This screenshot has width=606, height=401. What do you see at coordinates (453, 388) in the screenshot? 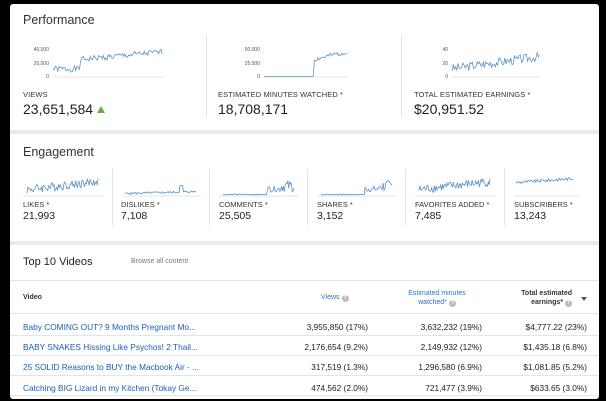
I see `minutes-cell: 721,477 (3.9%)` at bounding box center [453, 388].